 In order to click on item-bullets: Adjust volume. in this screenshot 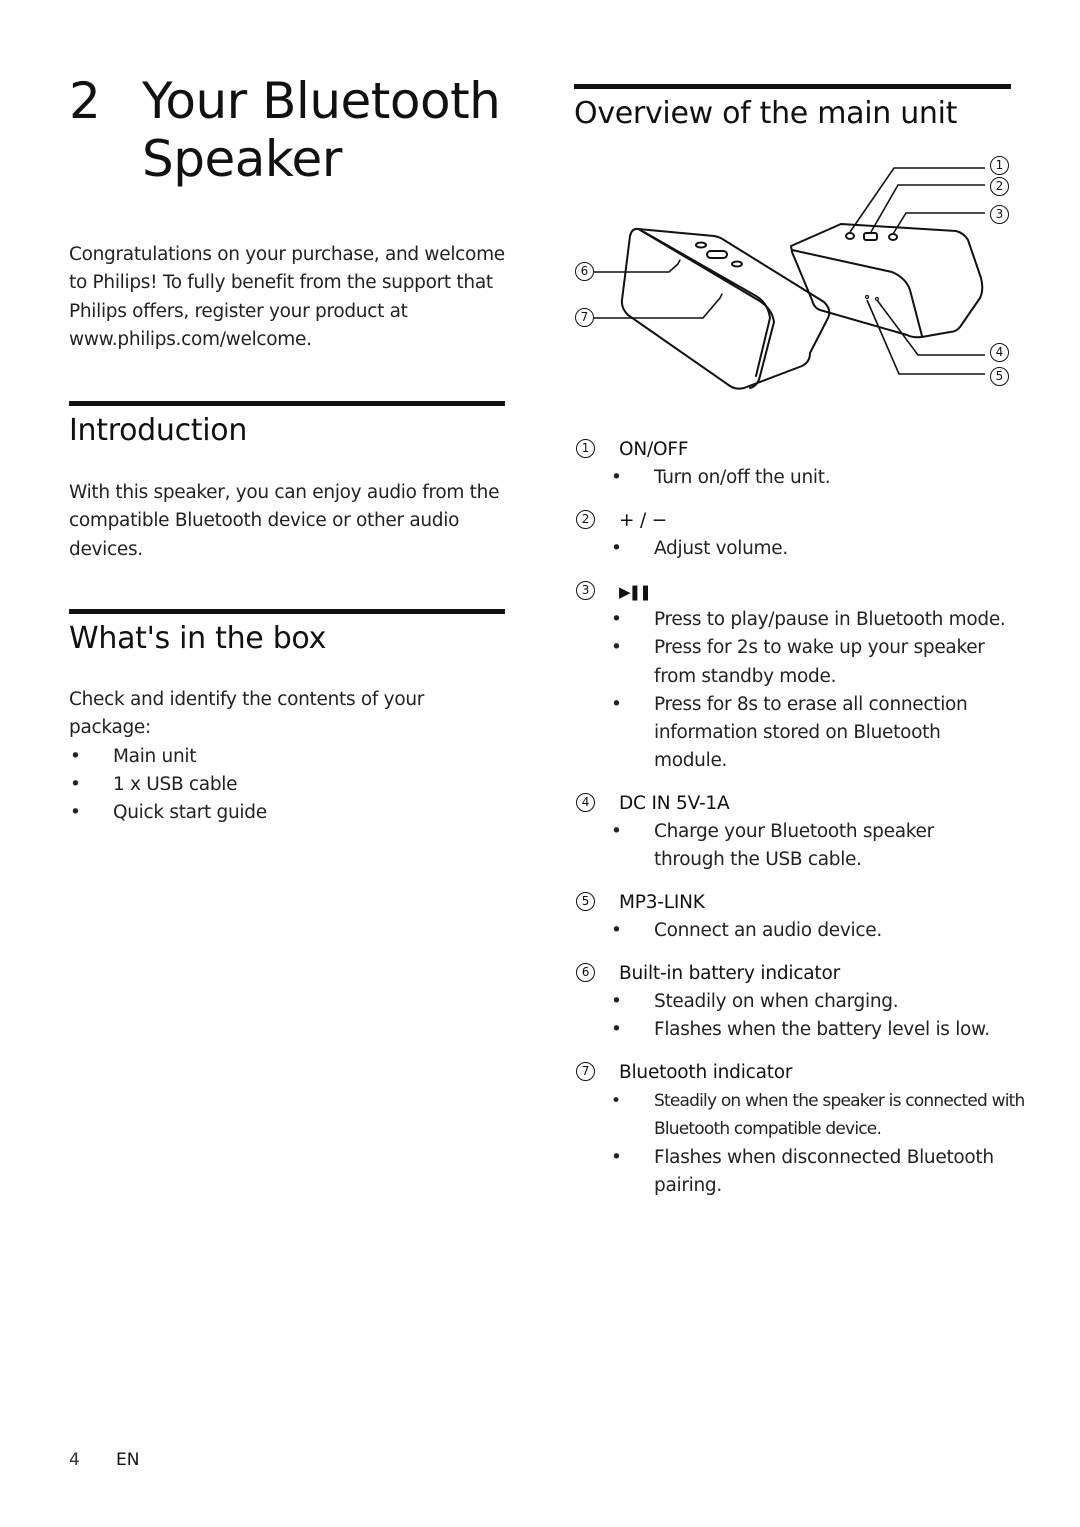, I will do `click(822, 549)`.